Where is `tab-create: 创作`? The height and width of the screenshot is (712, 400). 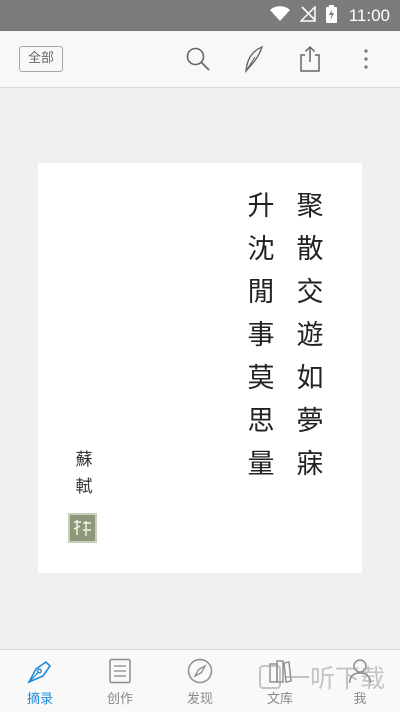
tab-create: 创作 is located at coordinates (120, 681).